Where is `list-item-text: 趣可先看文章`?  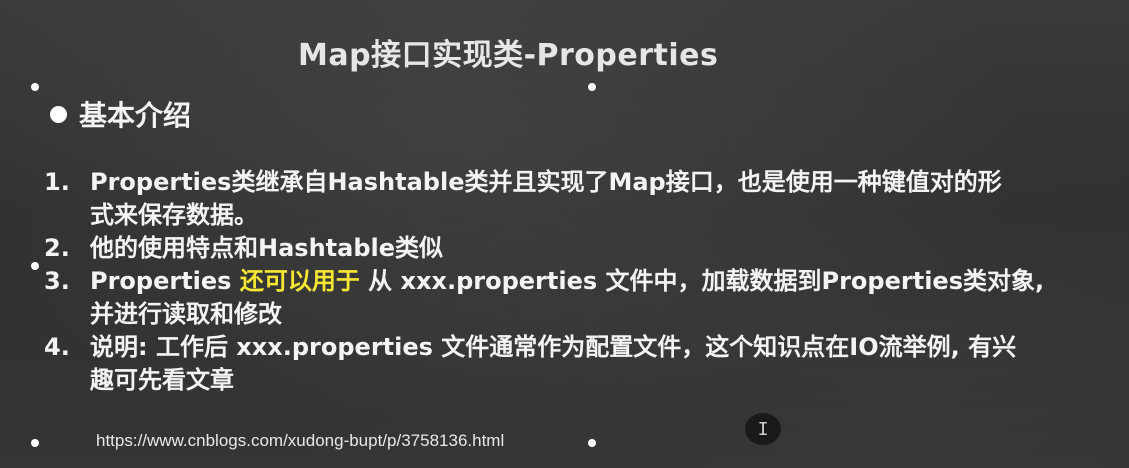
list-item-text: 趣可先看文章 is located at coordinates (162, 380).